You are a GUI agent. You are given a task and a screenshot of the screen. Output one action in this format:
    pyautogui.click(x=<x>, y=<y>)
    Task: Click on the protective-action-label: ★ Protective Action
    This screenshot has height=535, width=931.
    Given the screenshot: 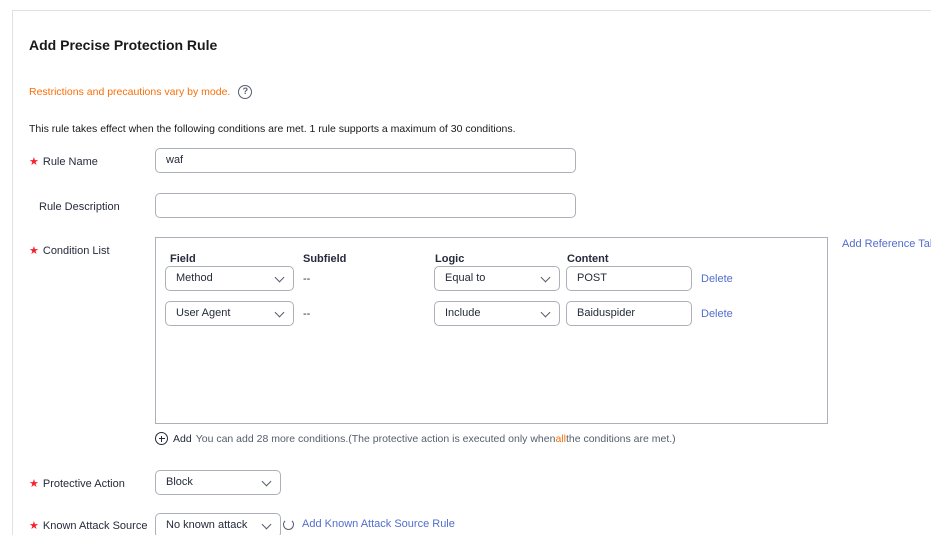 What is the action you would take?
    pyautogui.click(x=77, y=484)
    